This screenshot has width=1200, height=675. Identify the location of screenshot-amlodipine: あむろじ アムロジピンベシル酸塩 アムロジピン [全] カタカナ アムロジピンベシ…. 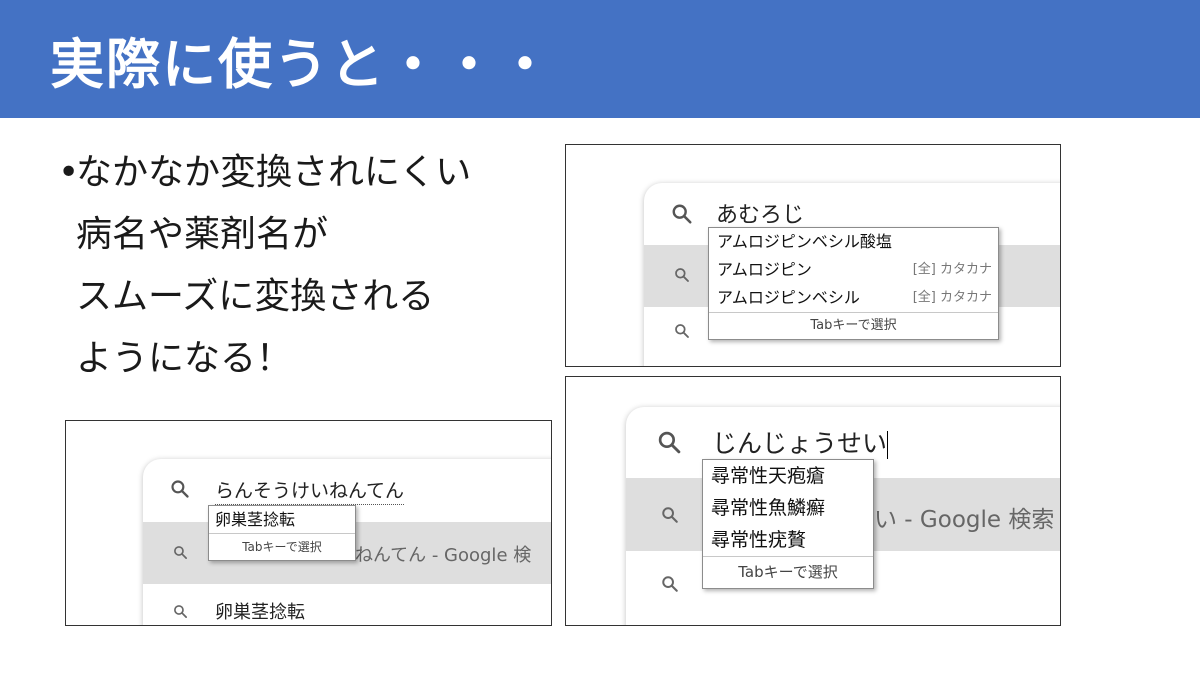
(813, 255).